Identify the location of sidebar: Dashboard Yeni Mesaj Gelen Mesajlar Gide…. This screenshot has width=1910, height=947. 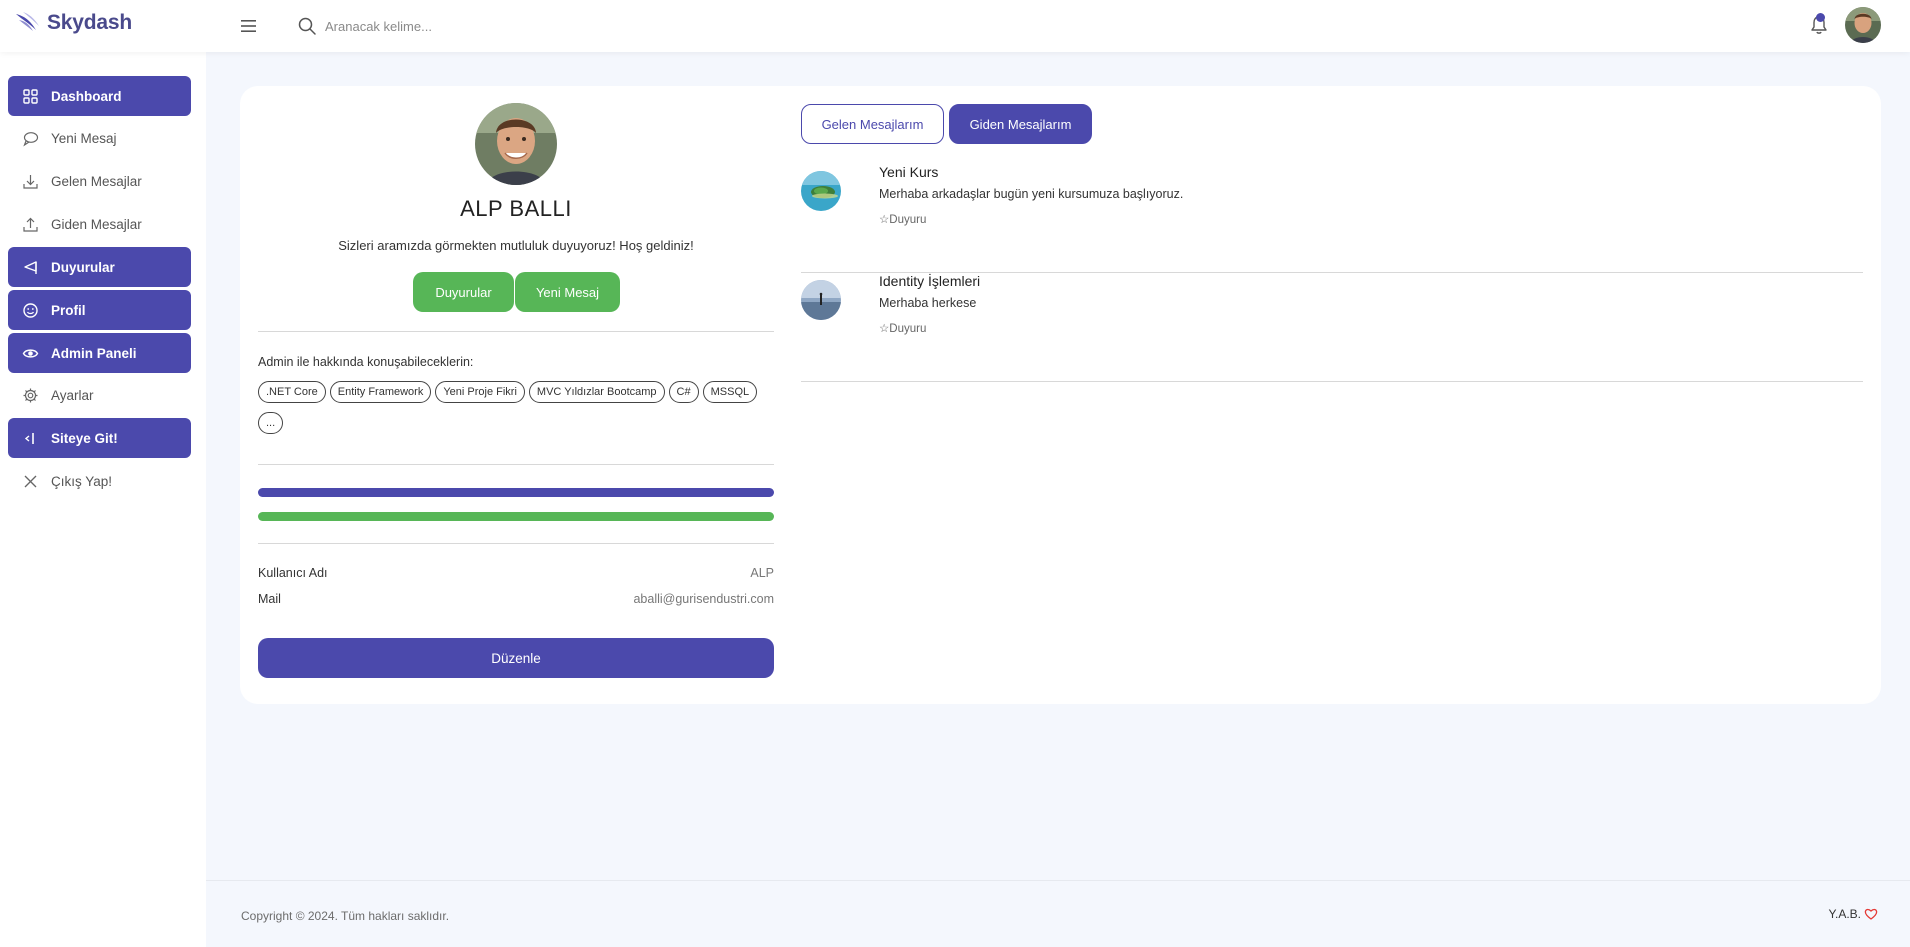
(103, 499).